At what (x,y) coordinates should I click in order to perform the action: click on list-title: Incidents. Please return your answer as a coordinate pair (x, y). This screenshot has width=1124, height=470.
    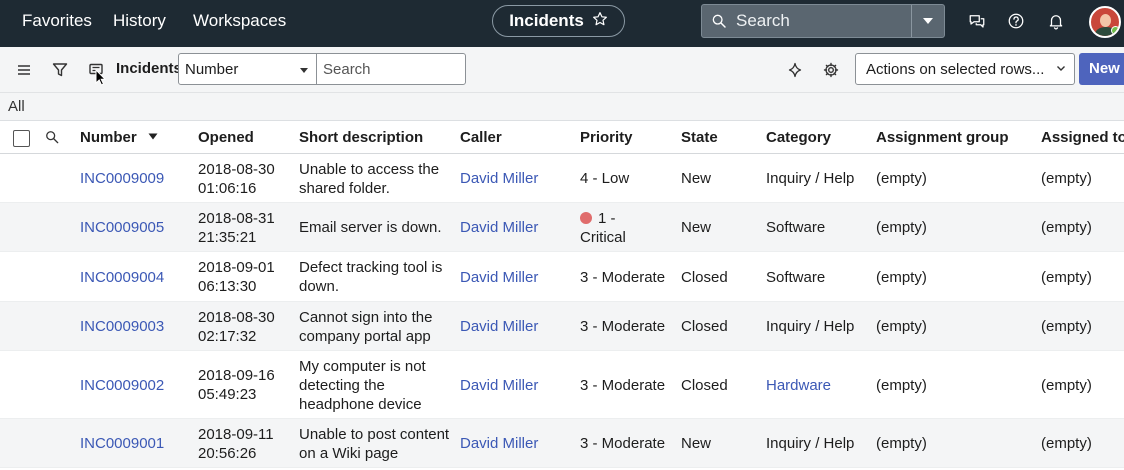
    Looking at the image, I should click on (149, 68).